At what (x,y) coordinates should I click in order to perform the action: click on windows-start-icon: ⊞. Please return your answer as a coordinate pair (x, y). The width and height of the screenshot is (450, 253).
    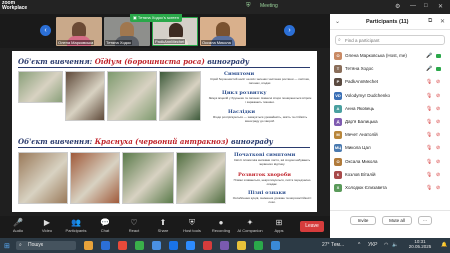
    Looking at the image, I should click on (7, 246).